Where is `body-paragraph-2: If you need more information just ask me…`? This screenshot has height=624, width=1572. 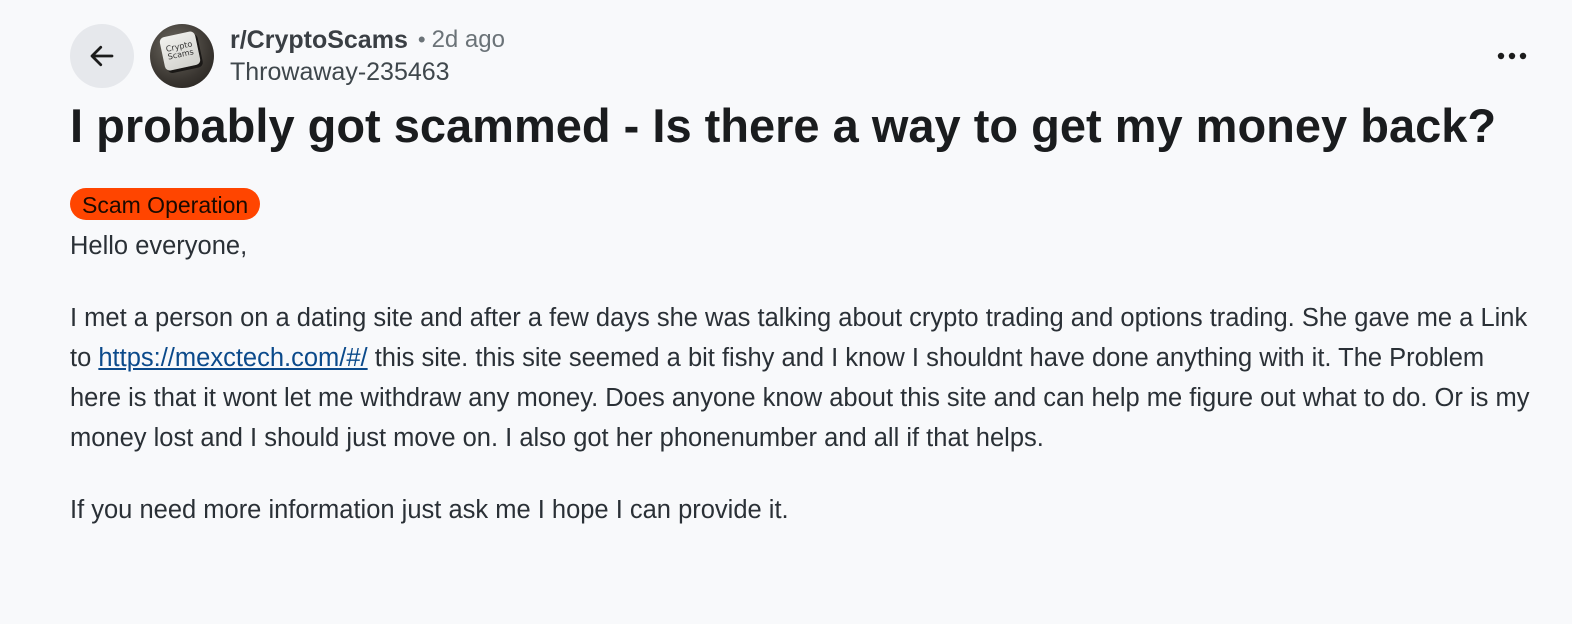
body-paragraph-2: If you need more information just ask me… is located at coordinates (429, 510).